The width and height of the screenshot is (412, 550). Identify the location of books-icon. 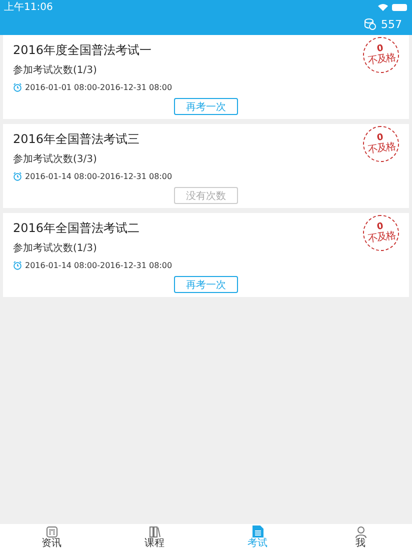
(154, 532).